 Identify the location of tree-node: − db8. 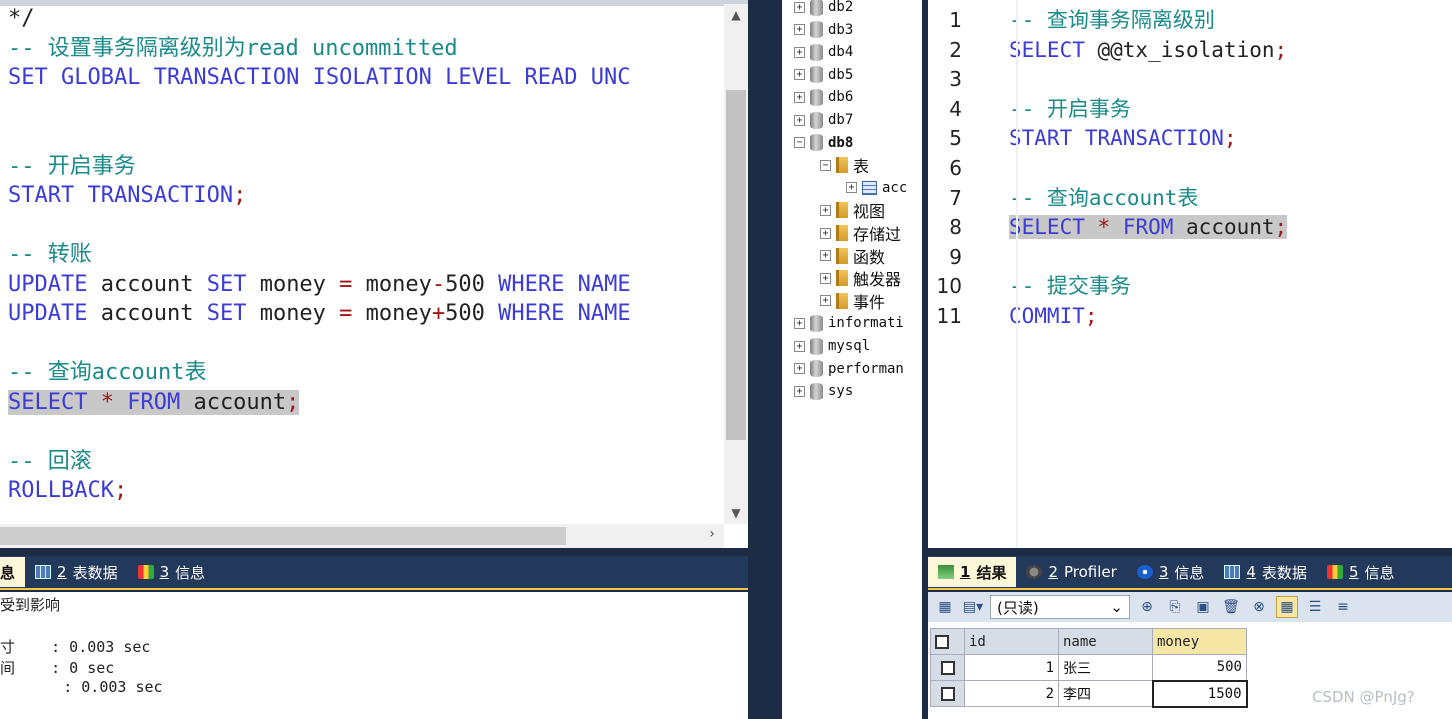
(823, 143).